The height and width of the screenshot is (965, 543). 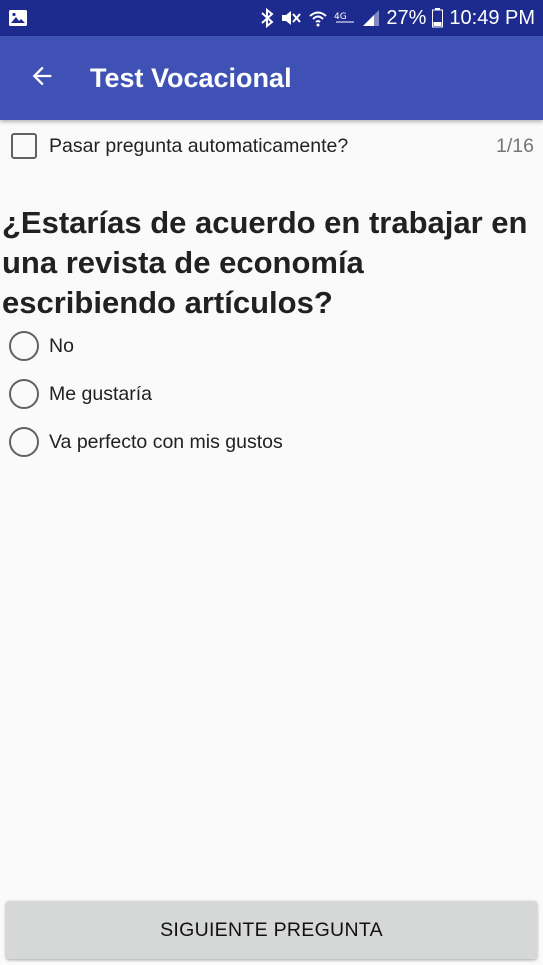 I want to click on clock: 10:49 PM, so click(x=492, y=17).